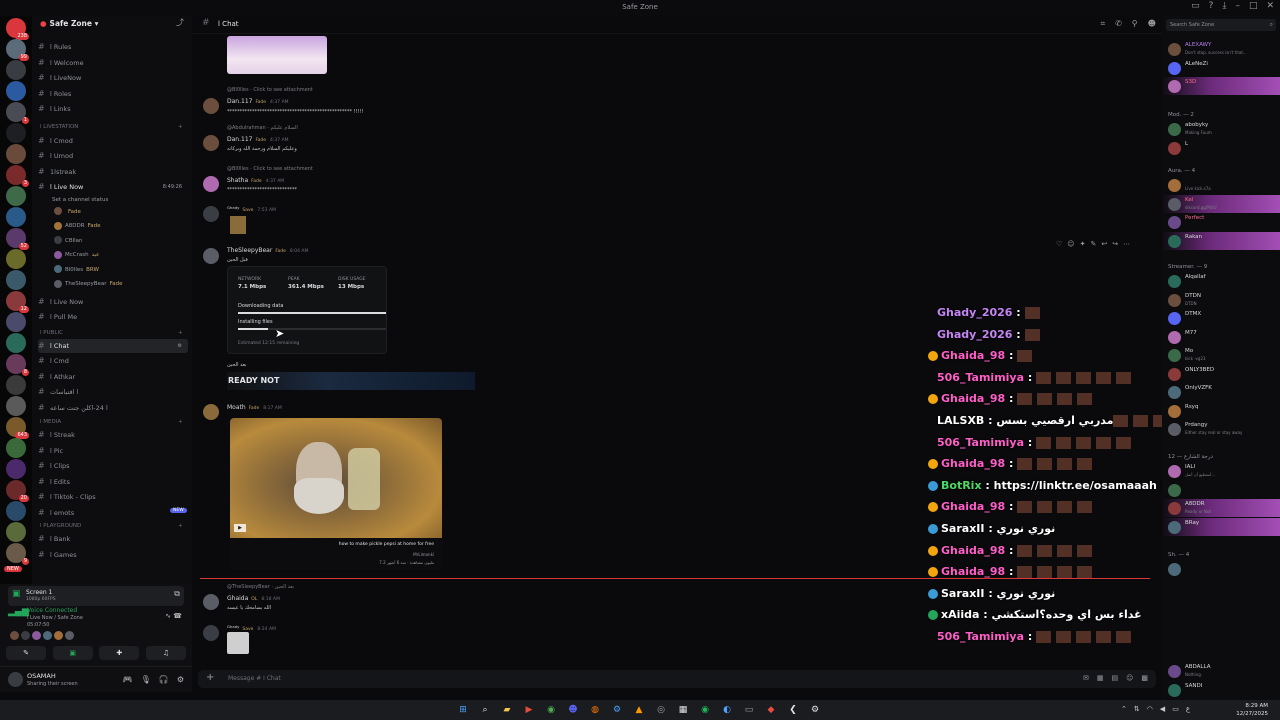 The height and width of the screenshot is (720, 1280). I want to click on gear-icon: ⚙, so click(180, 679).